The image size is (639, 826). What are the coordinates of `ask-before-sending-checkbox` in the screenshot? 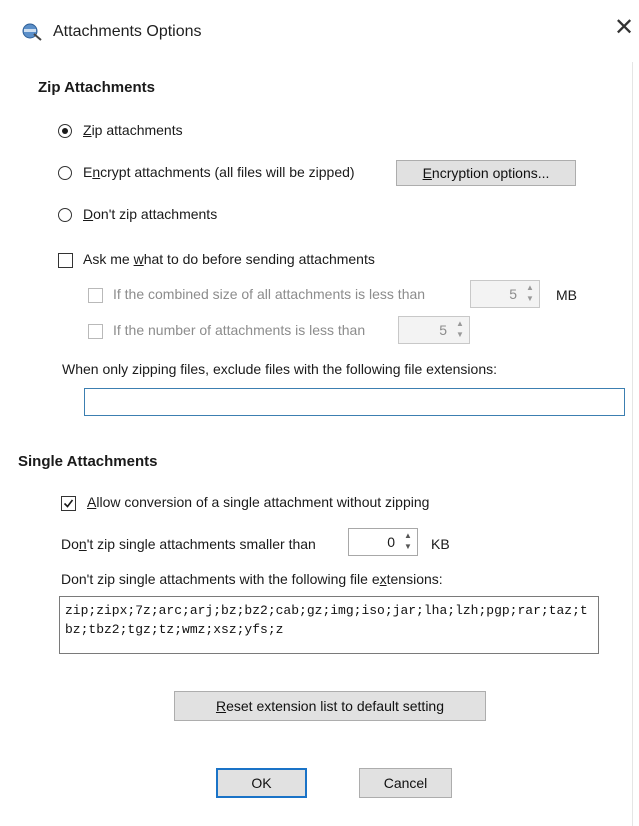 It's located at (65, 260).